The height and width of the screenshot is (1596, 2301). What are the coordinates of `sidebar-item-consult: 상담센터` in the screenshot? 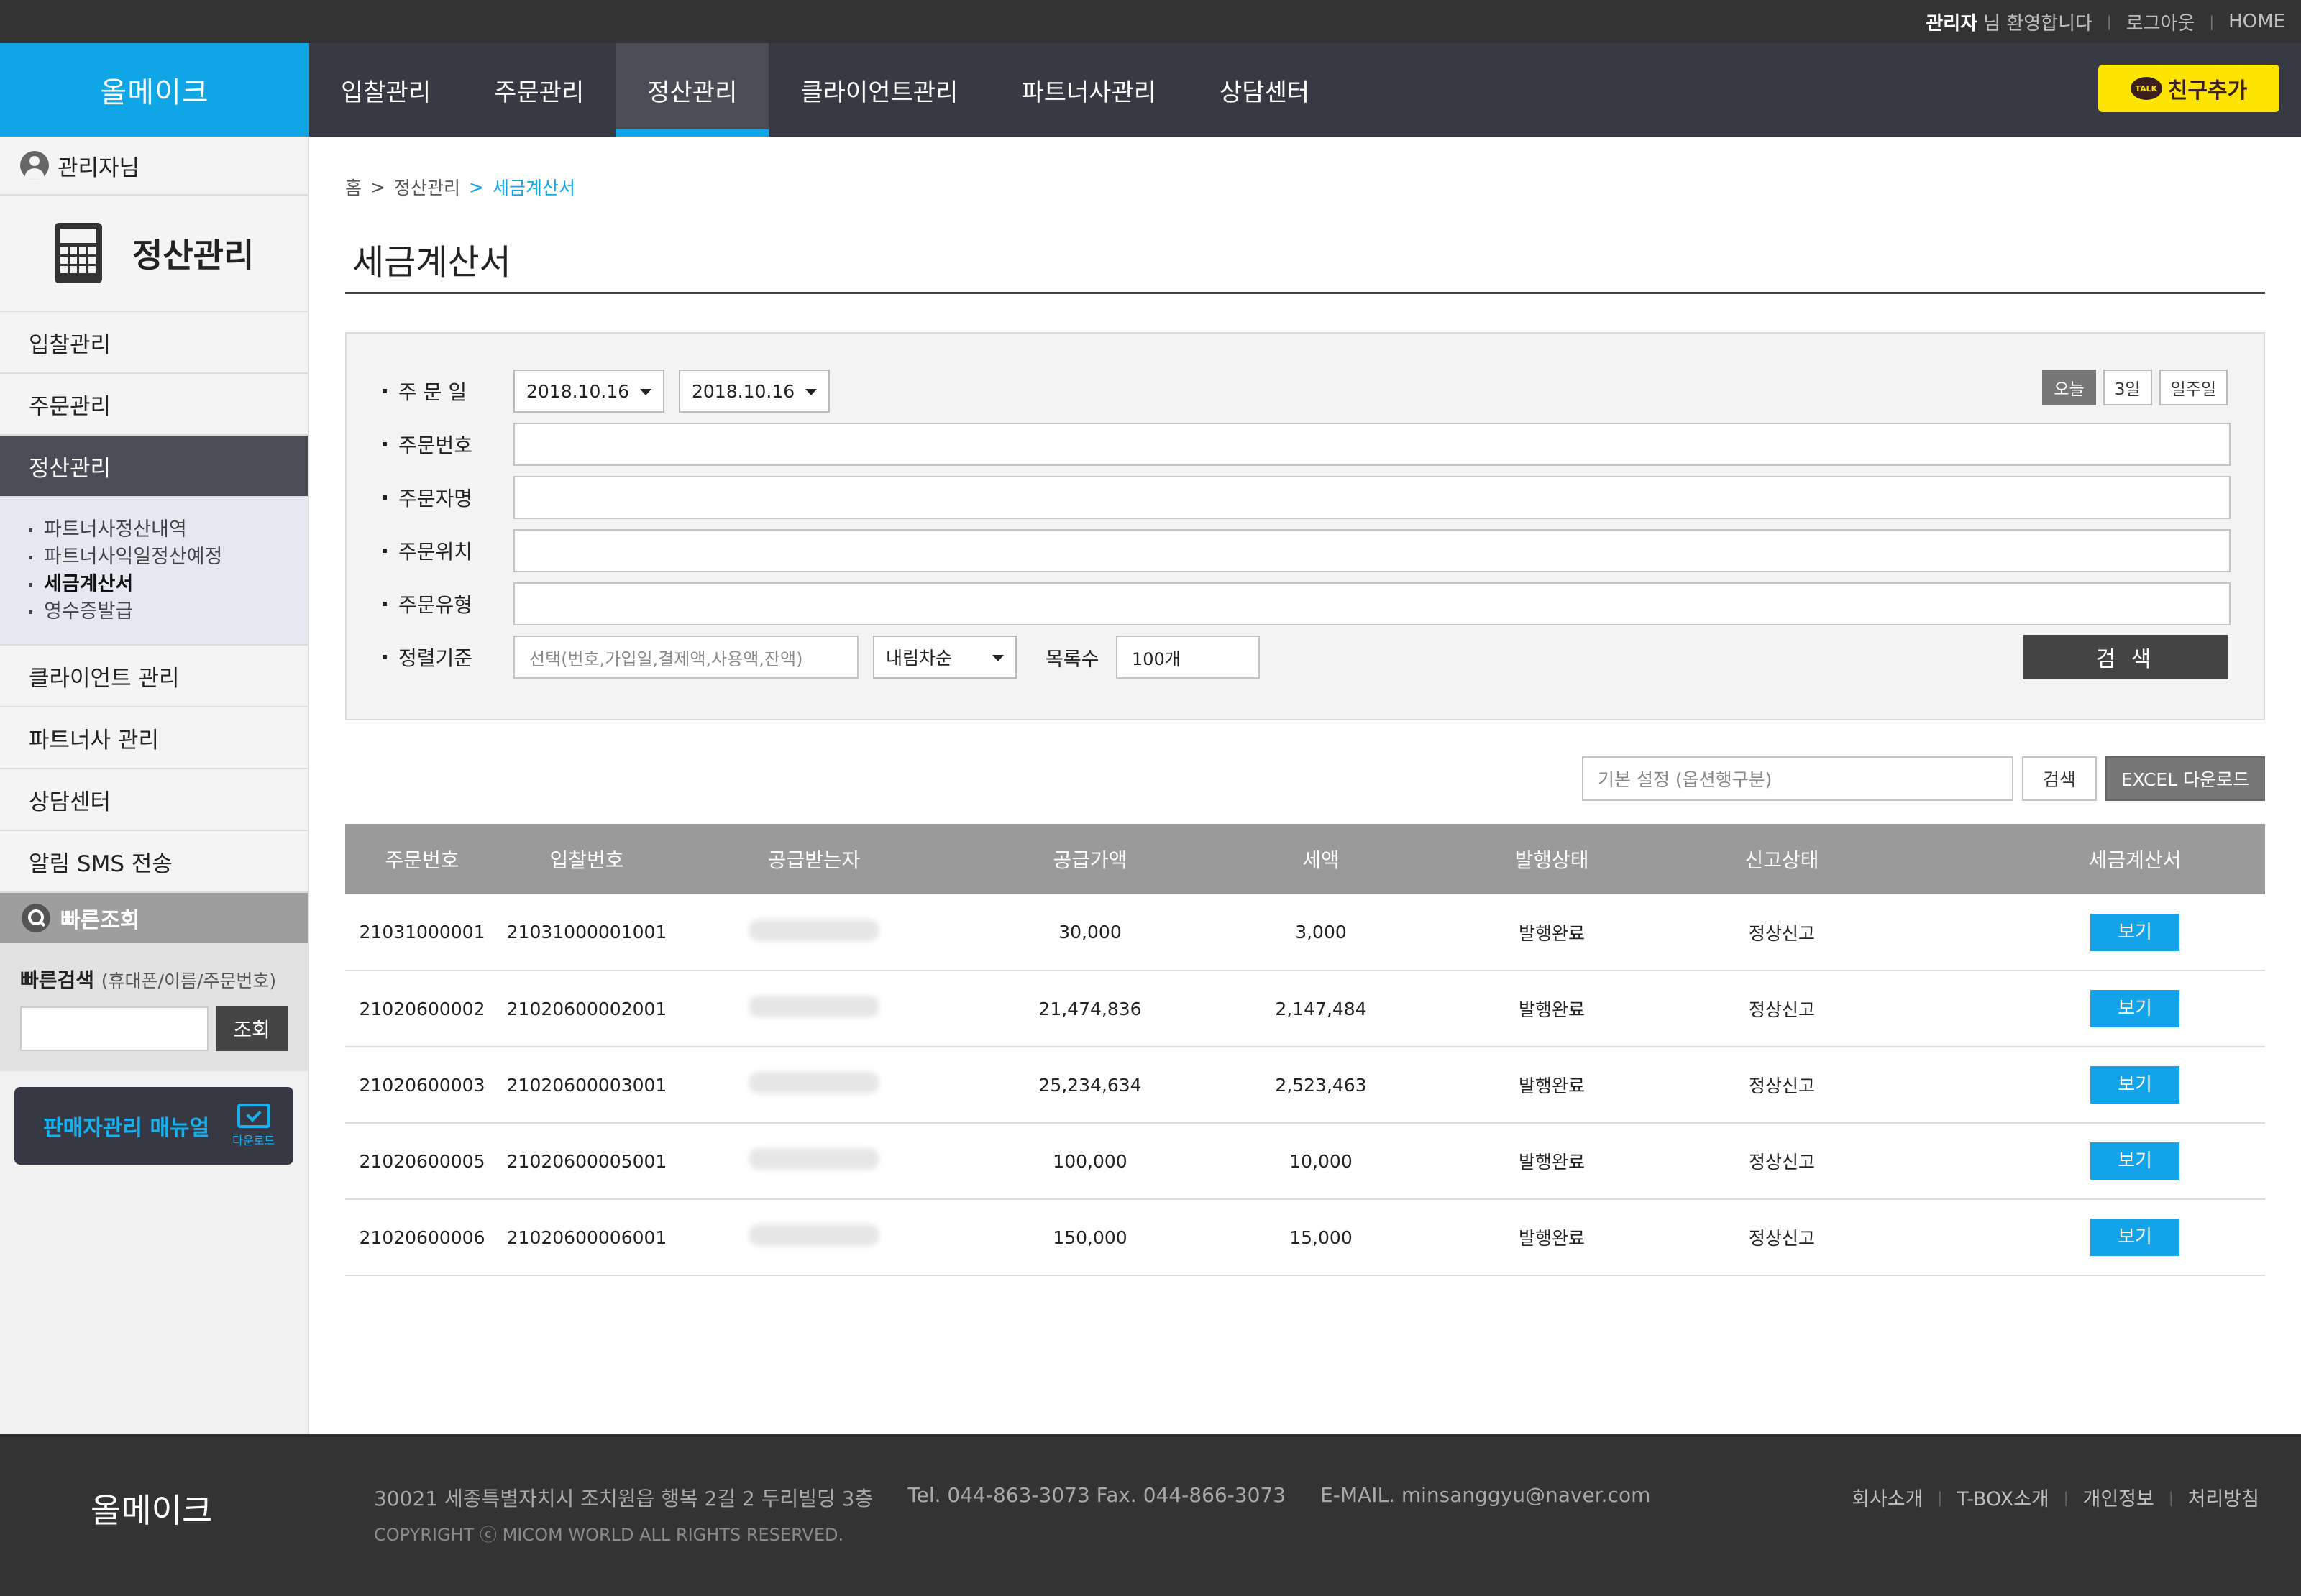 It's located at (154, 800).